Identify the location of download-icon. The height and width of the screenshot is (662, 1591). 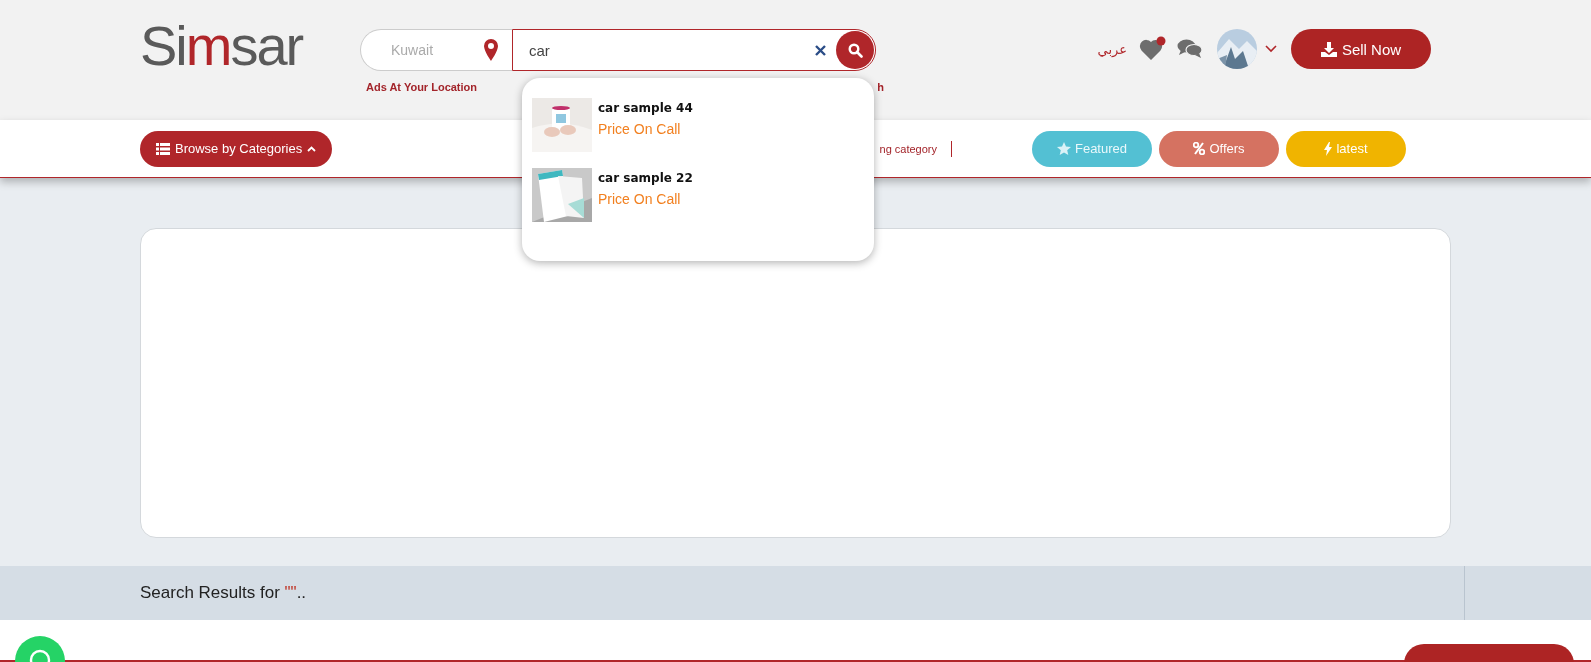
(1328, 49).